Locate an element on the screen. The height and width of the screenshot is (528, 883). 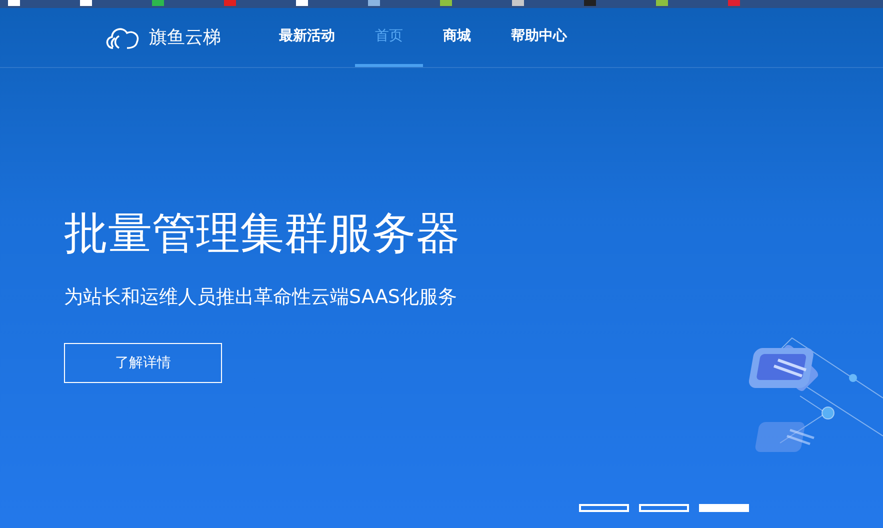
nav-link: 帮助中心 is located at coordinates (539, 37).